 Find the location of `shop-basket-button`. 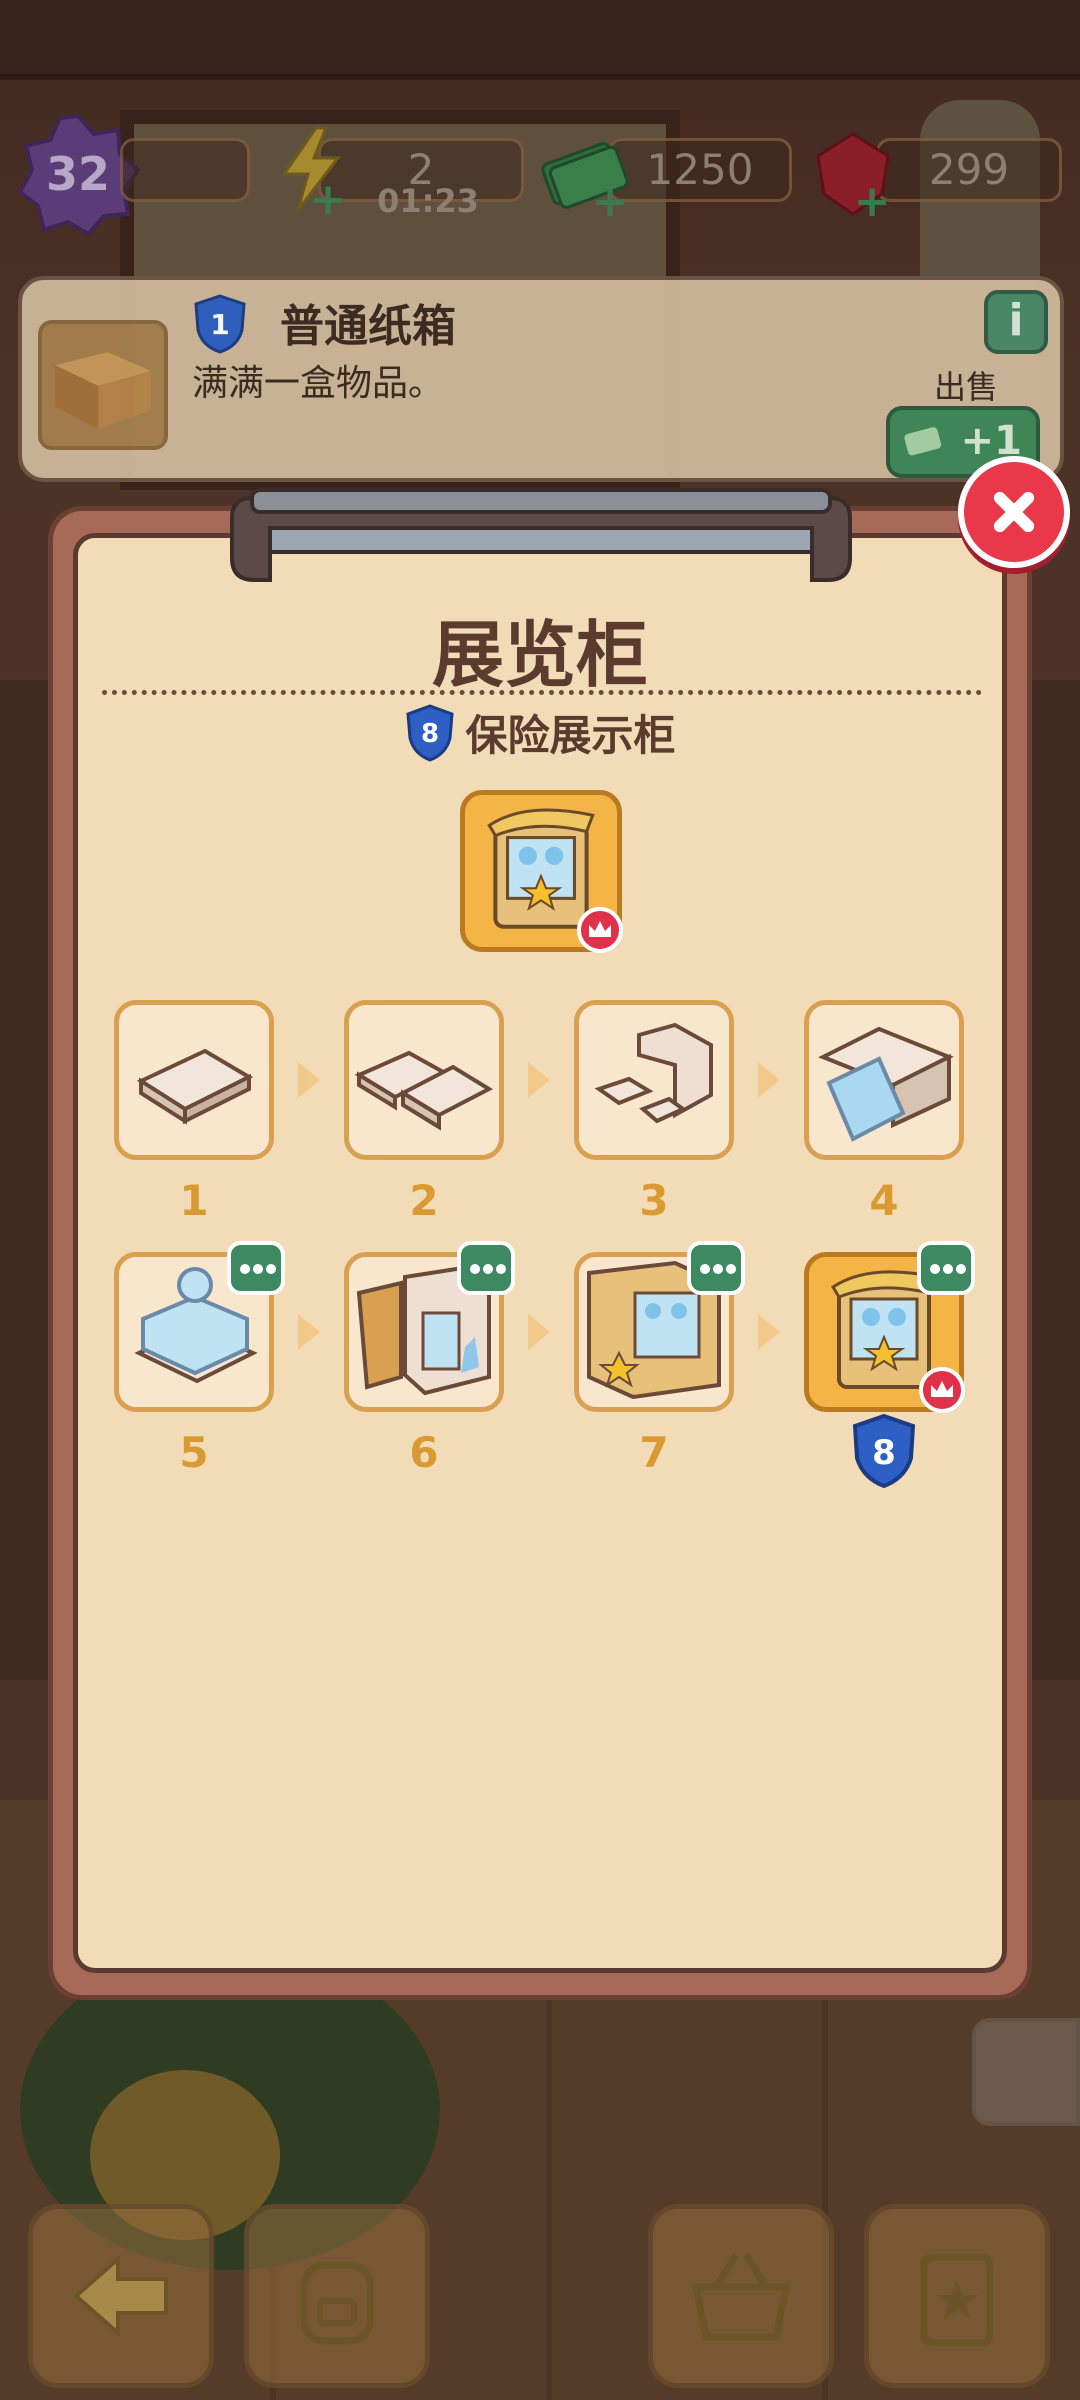

shop-basket-button is located at coordinates (741, 2296).